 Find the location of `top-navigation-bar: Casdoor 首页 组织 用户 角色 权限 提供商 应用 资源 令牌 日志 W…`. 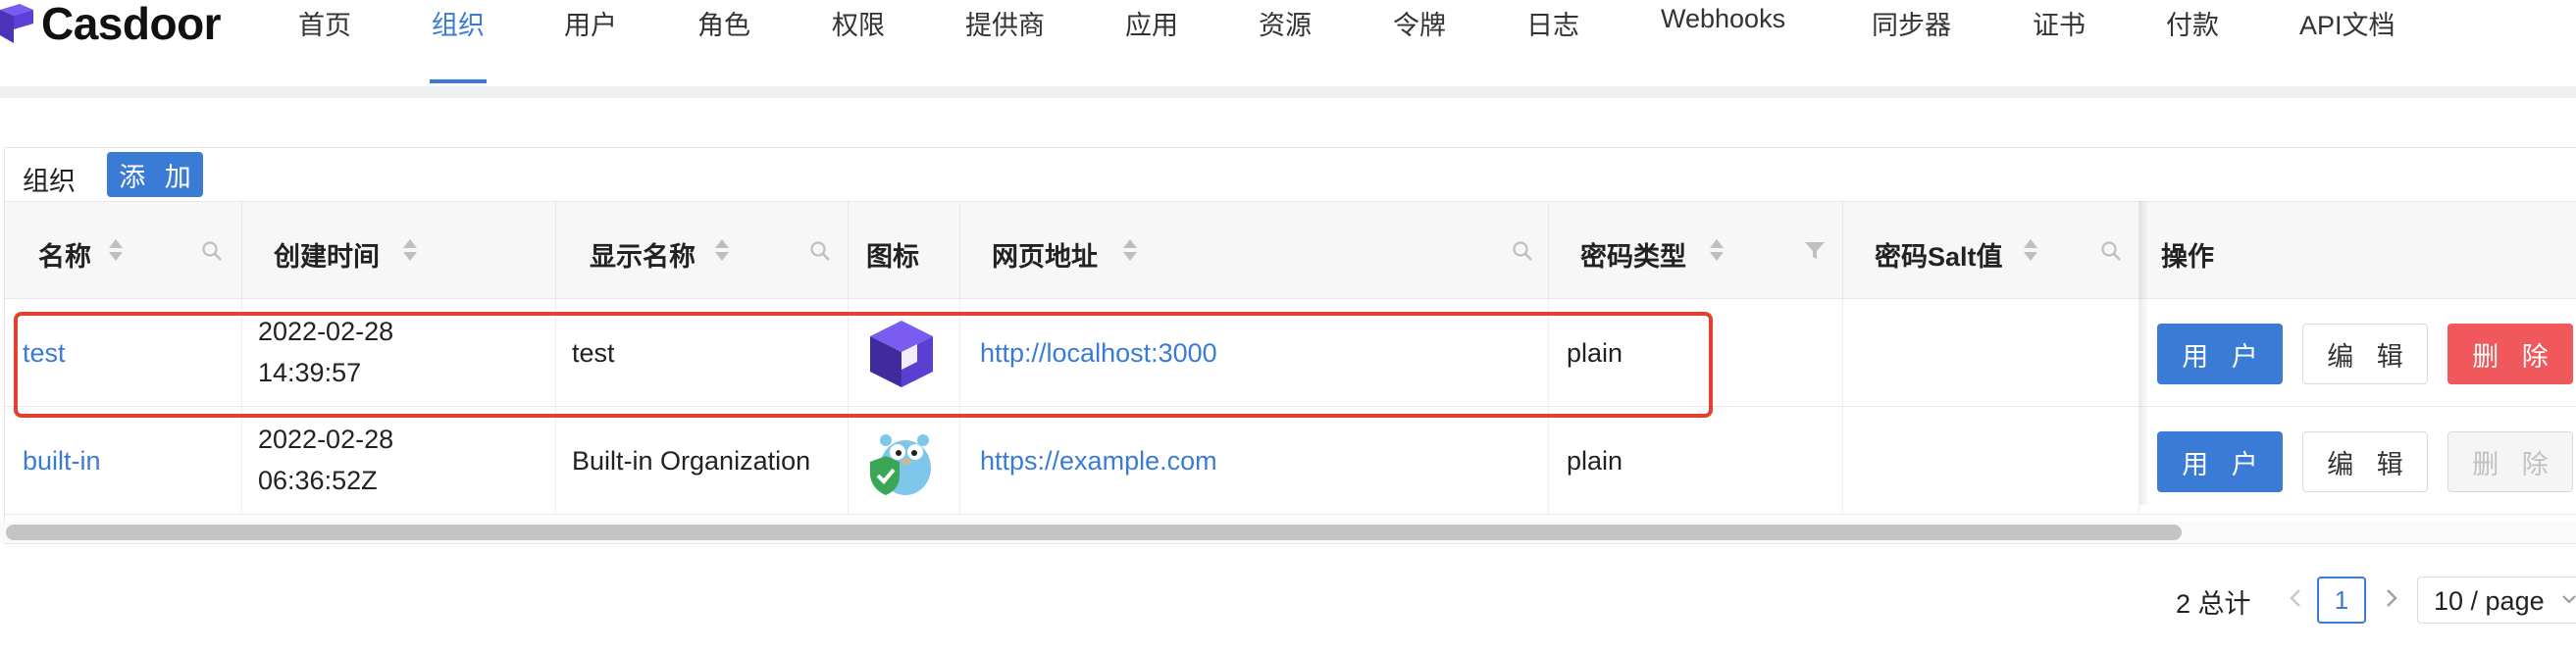

top-navigation-bar: Casdoor 首页 组织 用户 角色 权限 提供商 应用 资源 令牌 日志 W… is located at coordinates (1288, 43).